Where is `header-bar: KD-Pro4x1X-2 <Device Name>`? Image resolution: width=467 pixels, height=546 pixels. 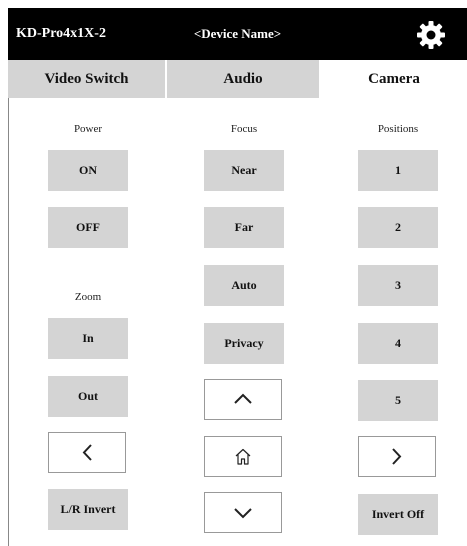
header-bar: KD-Pro4x1X-2 <Device Name> is located at coordinates (237, 34).